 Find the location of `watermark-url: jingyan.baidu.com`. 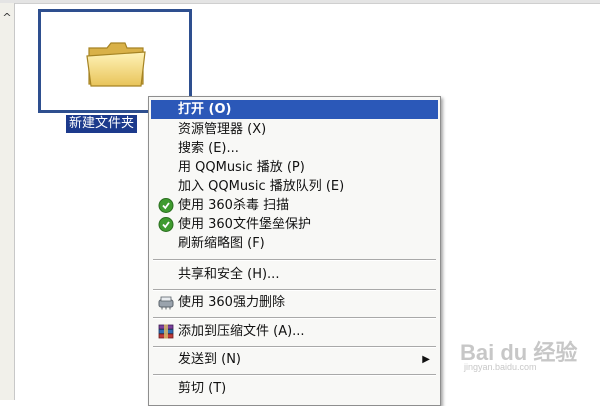

watermark-url: jingyan.baidu.com is located at coordinates (500, 367).